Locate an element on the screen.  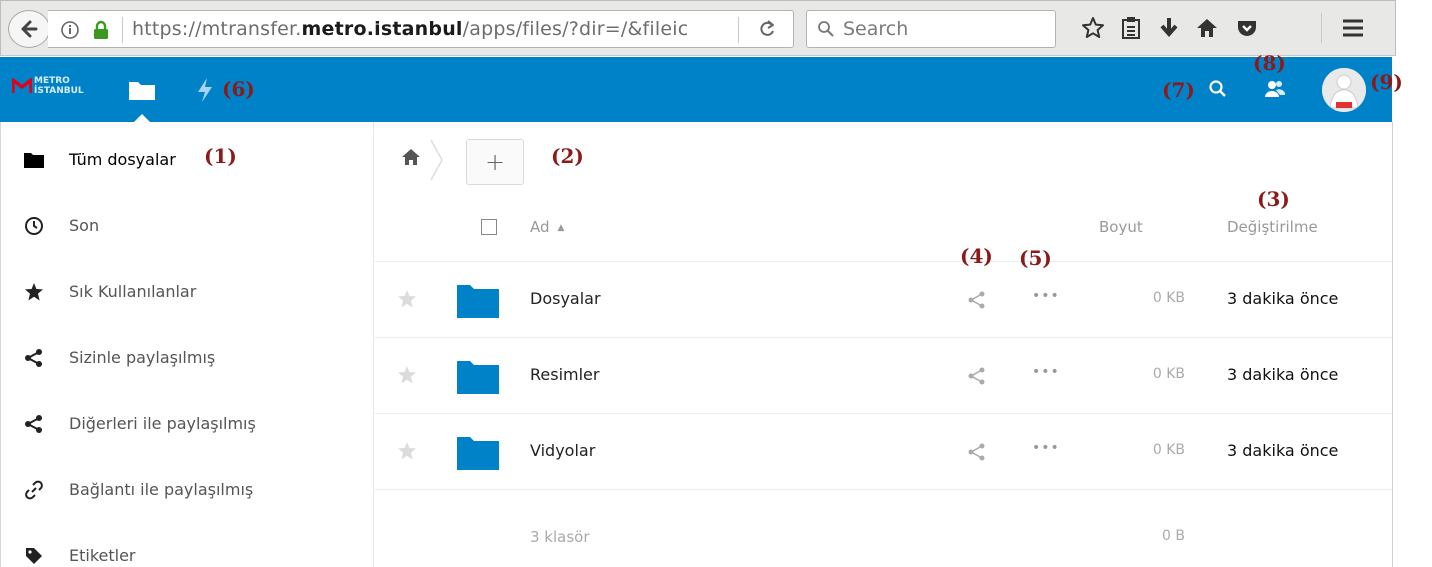
annotation-9: (9) is located at coordinates (1386, 82).